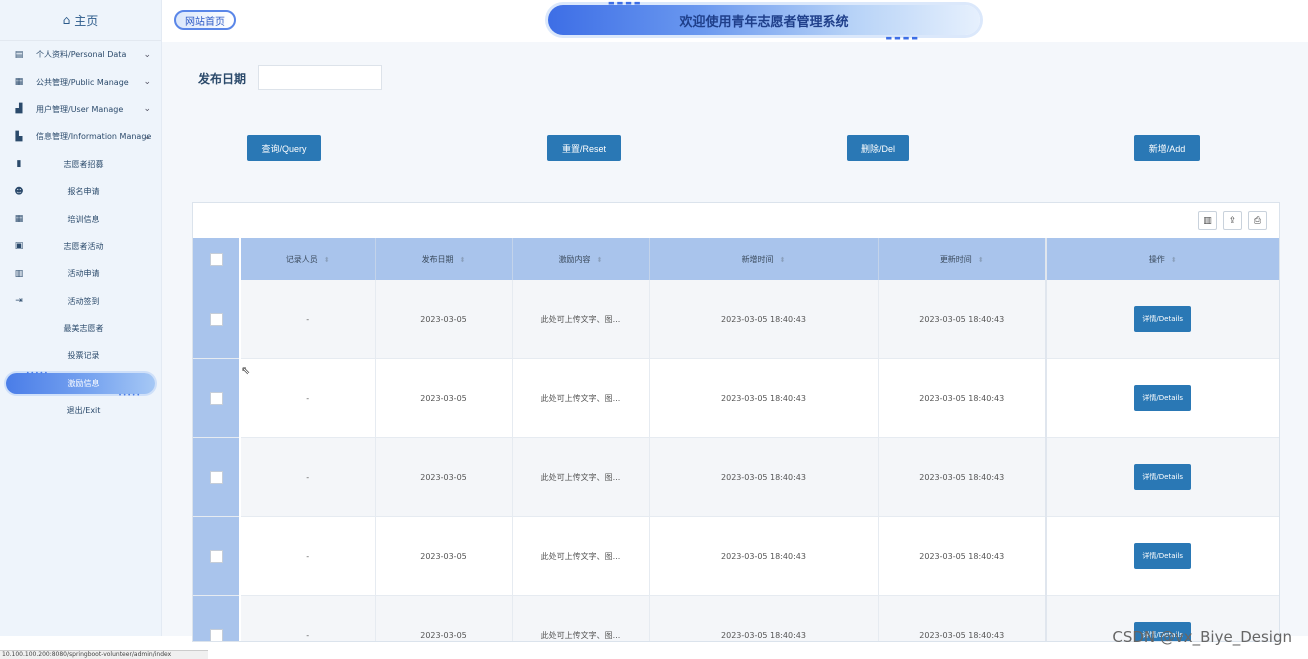 This screenshot has width=1308, height=659. What do you see at coordinates (66, 20) in the screenshot?
I see `home-icon: ⌂` at bounding box center [66, 20].